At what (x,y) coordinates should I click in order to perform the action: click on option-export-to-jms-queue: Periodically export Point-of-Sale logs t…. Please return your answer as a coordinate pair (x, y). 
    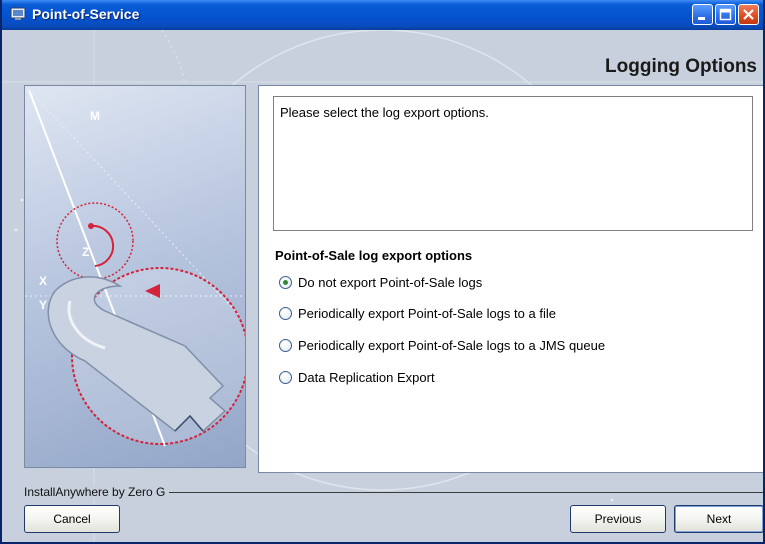
    Looking at the image, I should click on (442, 345).